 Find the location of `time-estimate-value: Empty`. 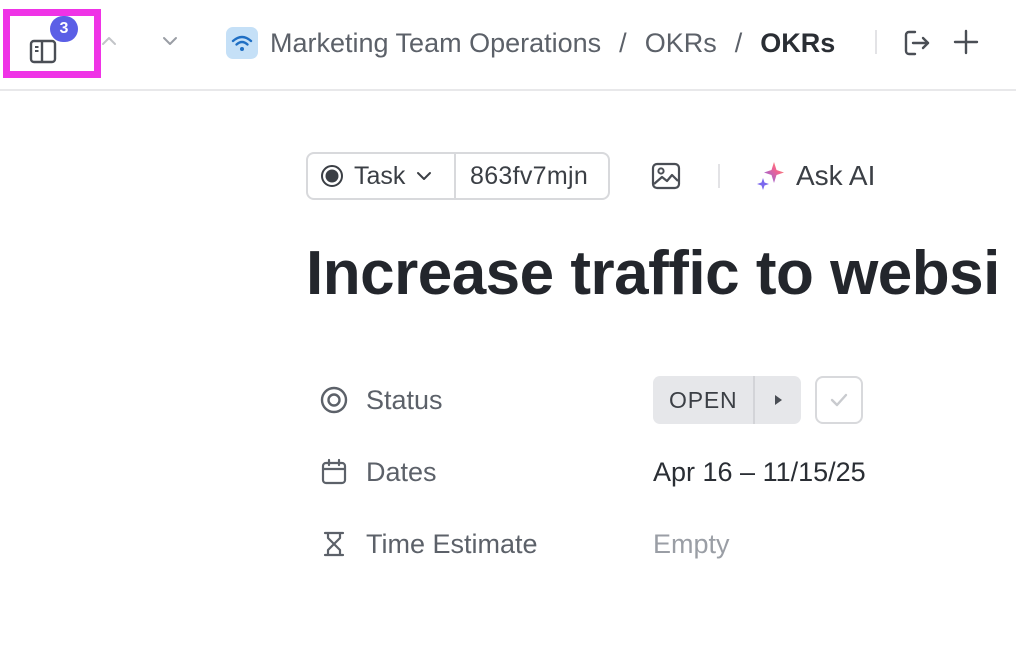

time-estimate-value: Empty is located at coordinates (691, 544).